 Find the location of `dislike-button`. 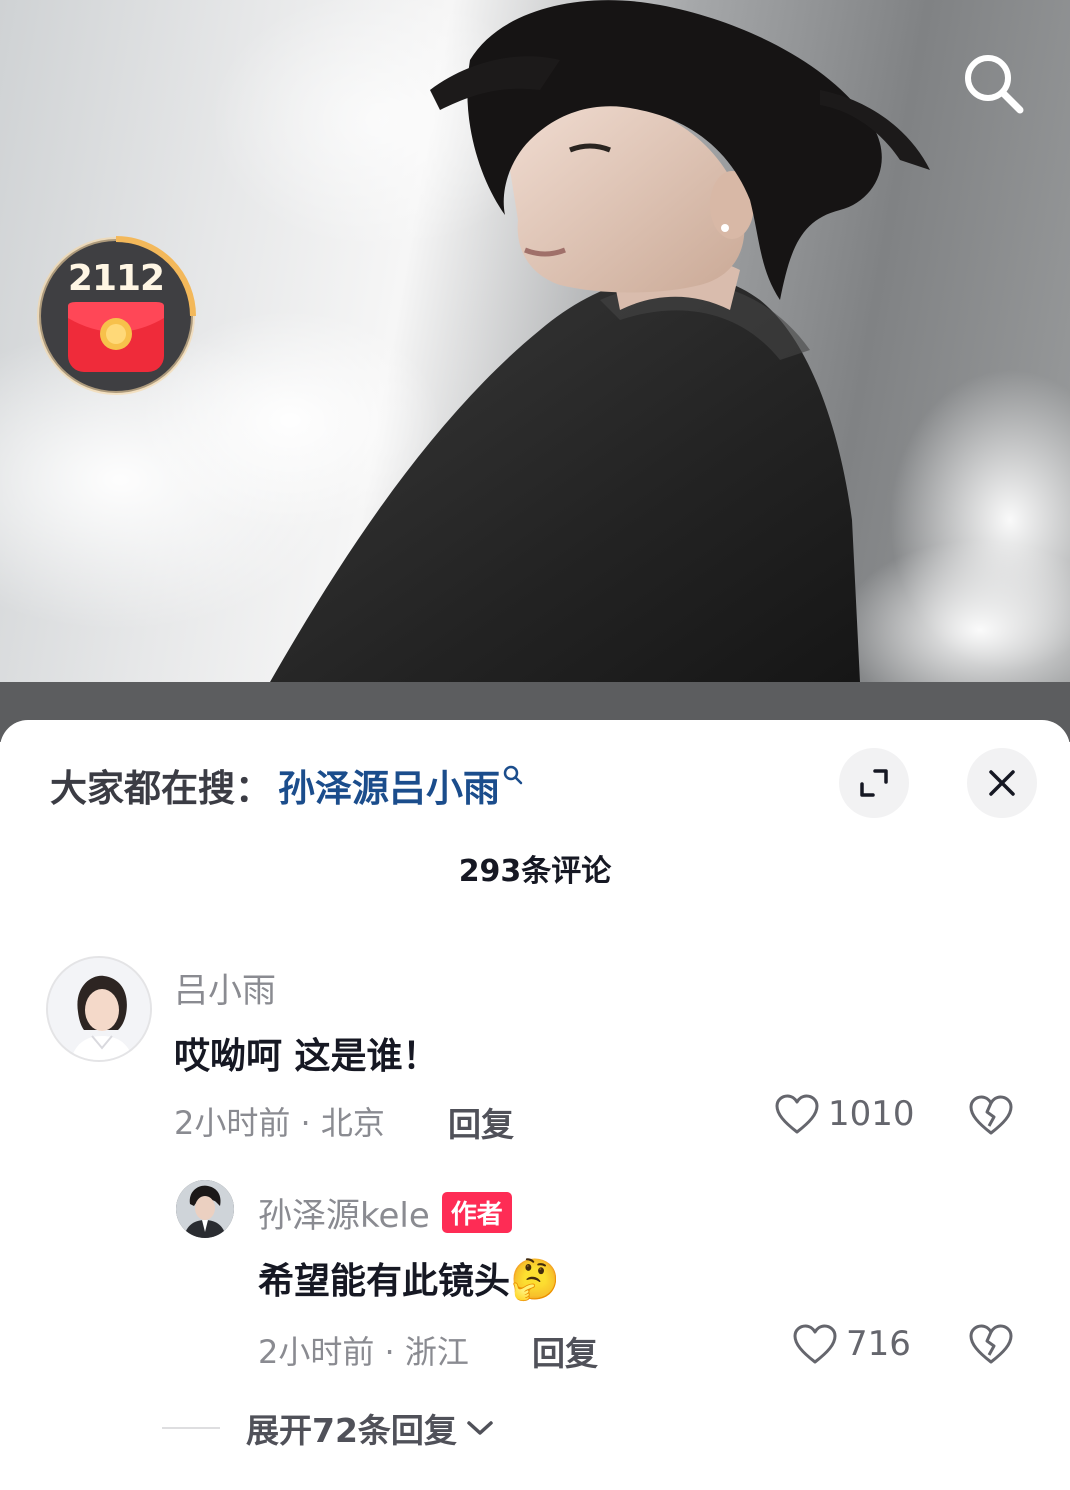

dislike-button is located at coordinates (991, 1346).